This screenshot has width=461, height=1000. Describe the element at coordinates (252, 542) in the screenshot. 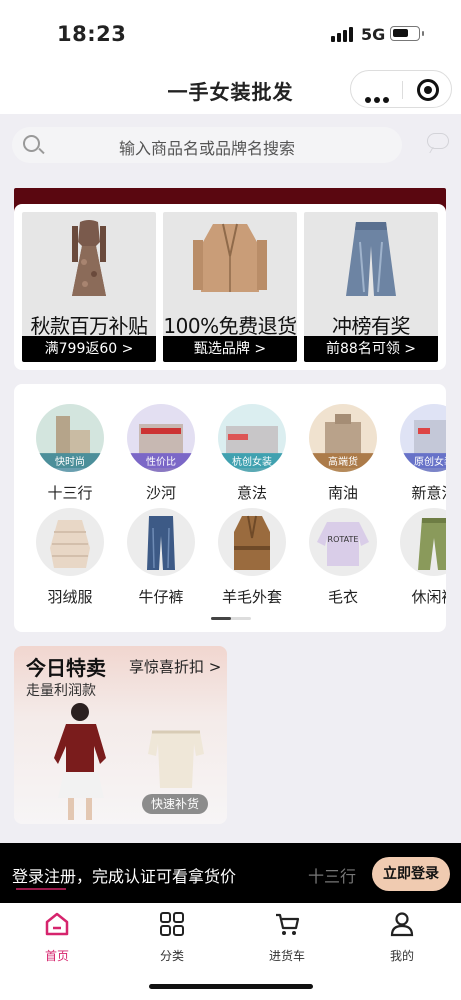

I see `wool-coat-image` at that location.